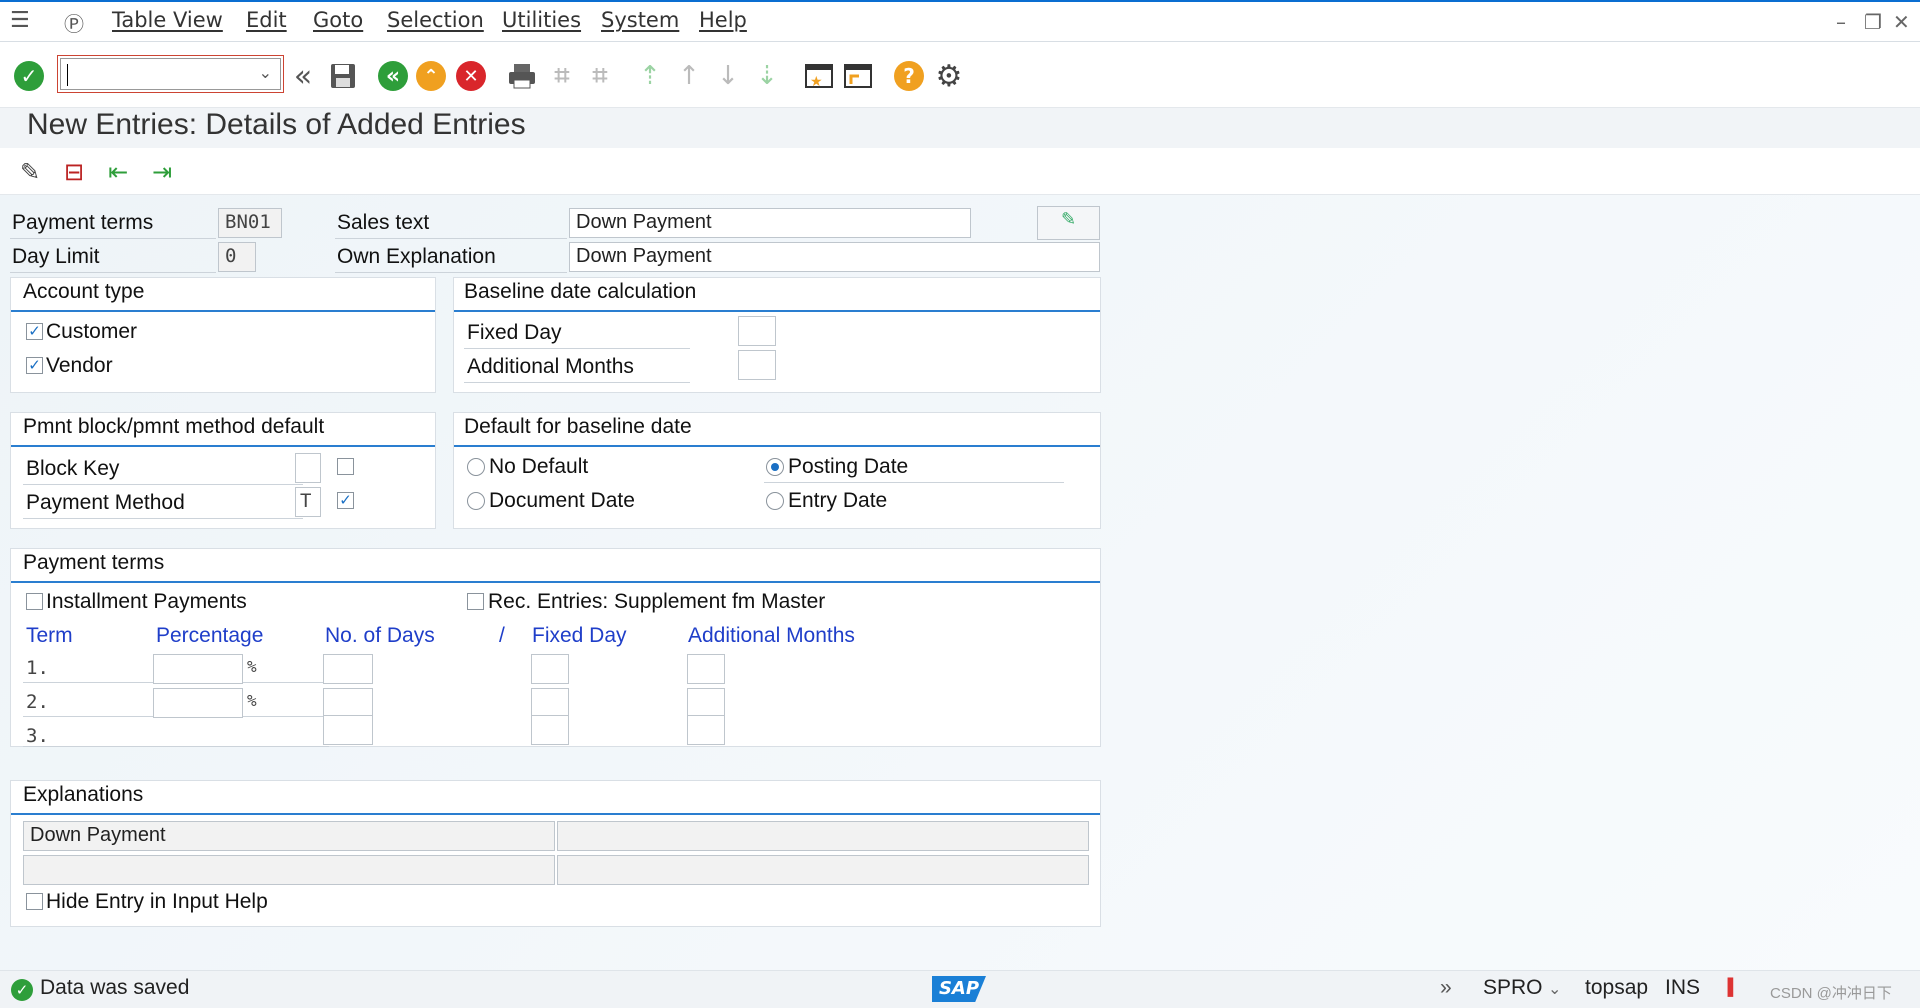 The height and width of the screenshot is (1008, 1920). What do you see at coordinates (338, 20) in the screenshot?
I see `menu-goto: Goto` at bounding box center [338, 20].